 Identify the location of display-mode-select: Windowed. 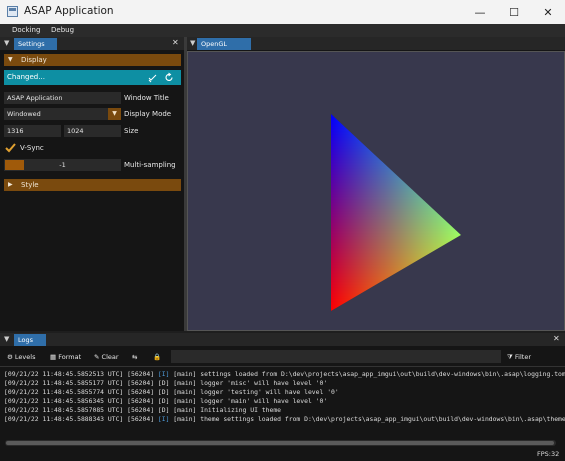
(56, 114).